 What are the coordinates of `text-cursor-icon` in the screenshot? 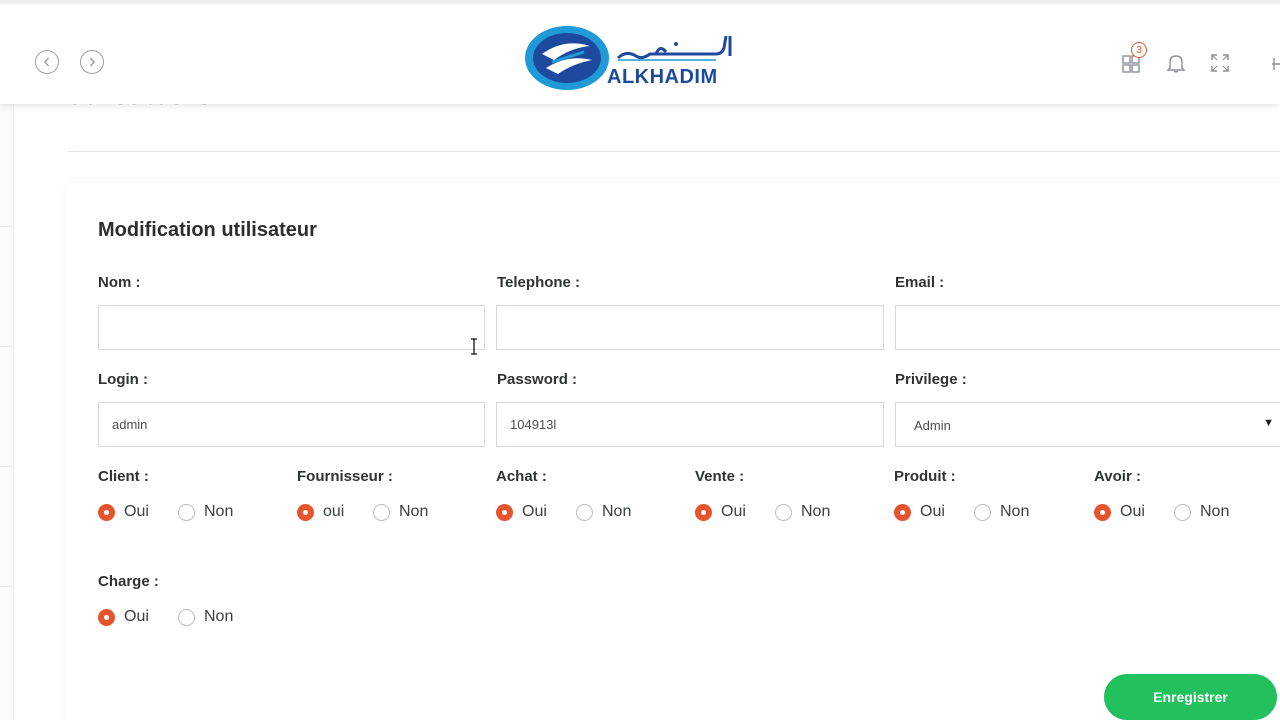 It's located at (474, 346).